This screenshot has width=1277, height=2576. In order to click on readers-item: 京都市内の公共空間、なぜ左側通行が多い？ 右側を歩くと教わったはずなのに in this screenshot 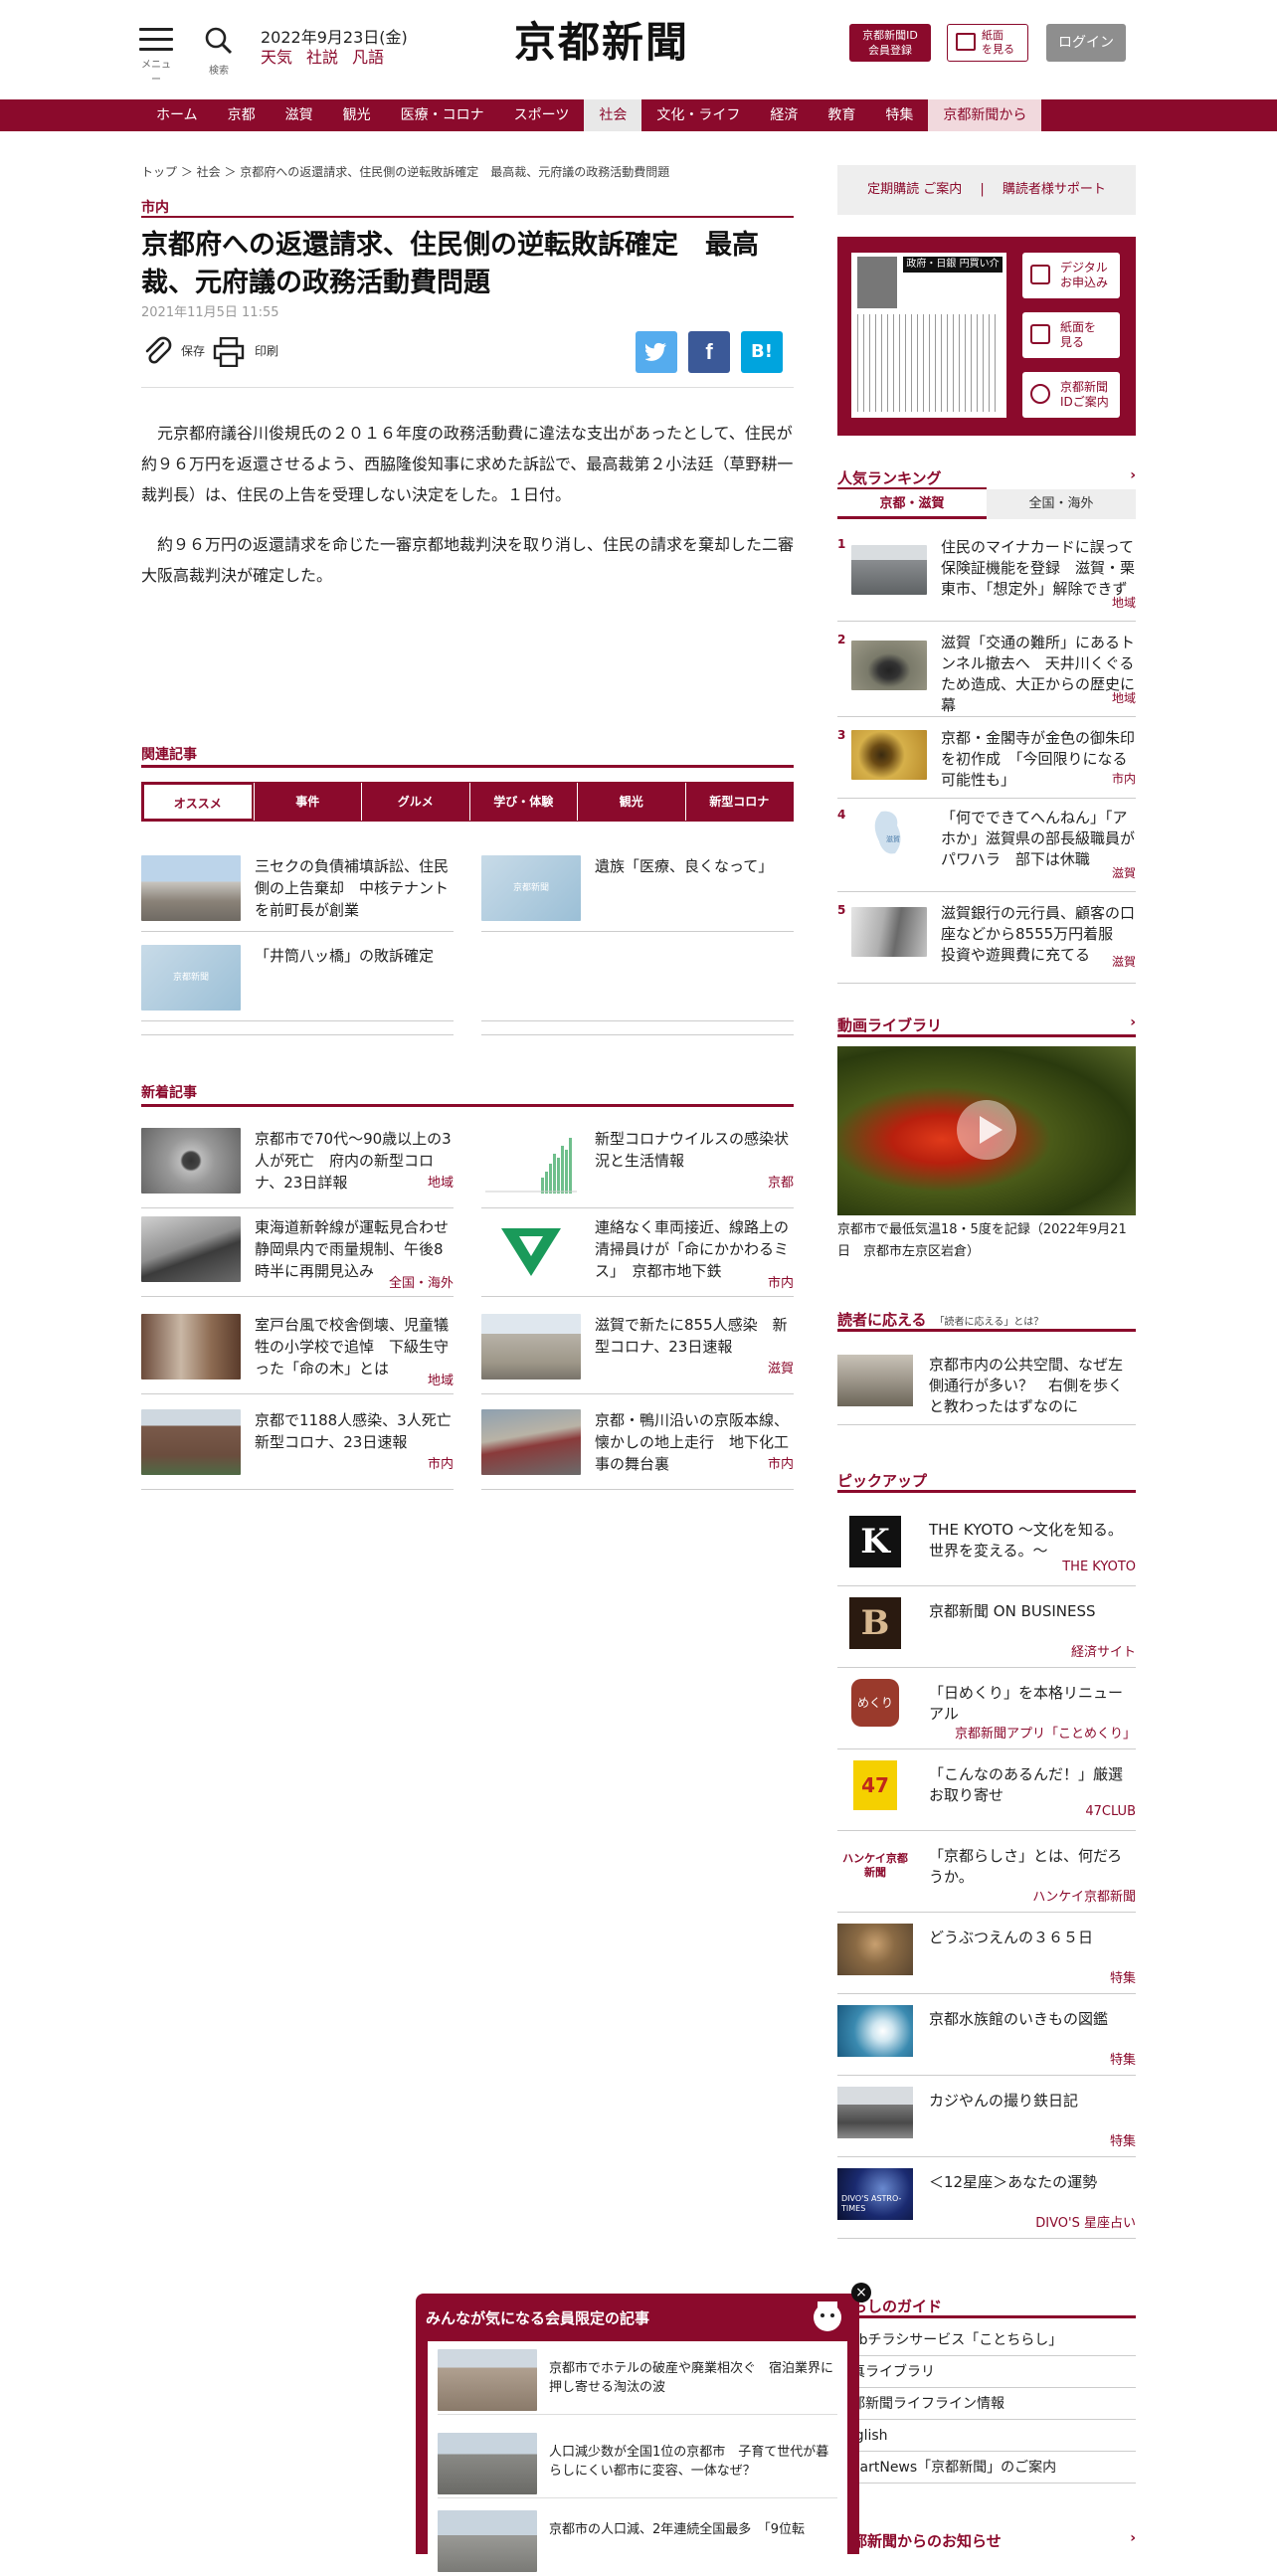, I will do `click(986, 1390)`.